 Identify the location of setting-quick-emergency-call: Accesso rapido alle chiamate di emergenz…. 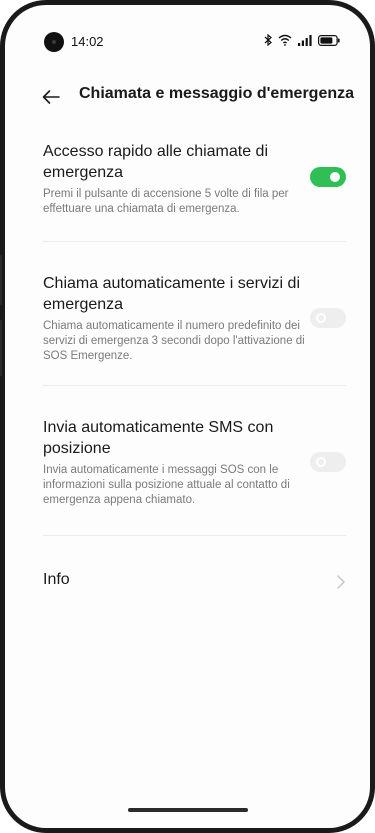
(194, 179).